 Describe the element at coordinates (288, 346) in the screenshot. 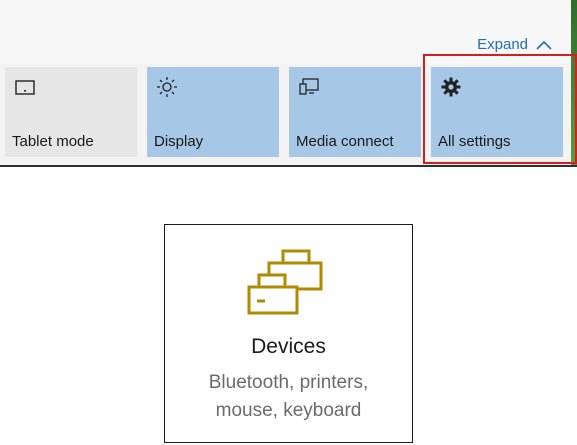

I see `devices-title: Devices` at that location.